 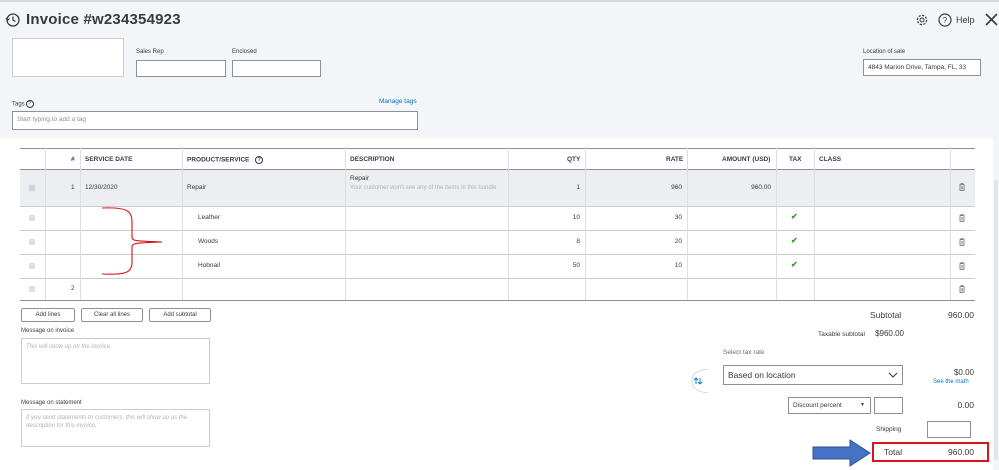 I want to click on column-header-product-service: PRODUCT/SERVICE ?, so click(x=225, y=160).